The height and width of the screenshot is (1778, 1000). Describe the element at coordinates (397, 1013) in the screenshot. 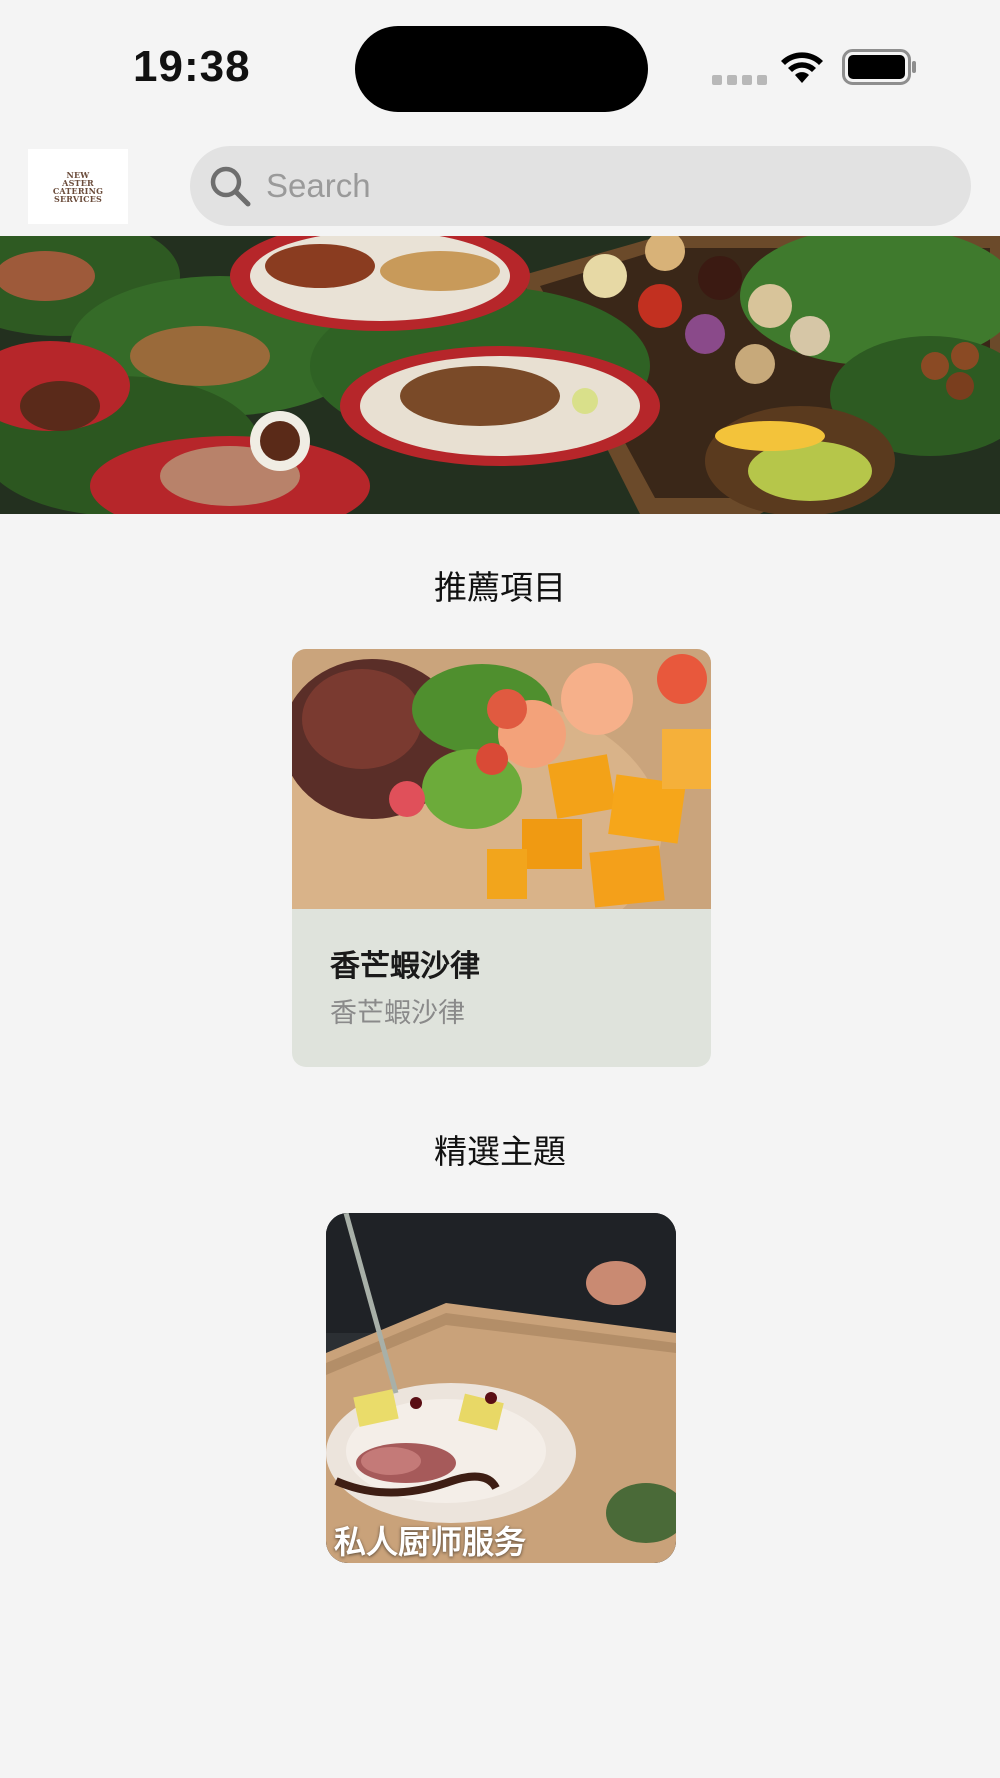

I see `recommended-item-subtitle: 香芒蝦沙律` at that location.